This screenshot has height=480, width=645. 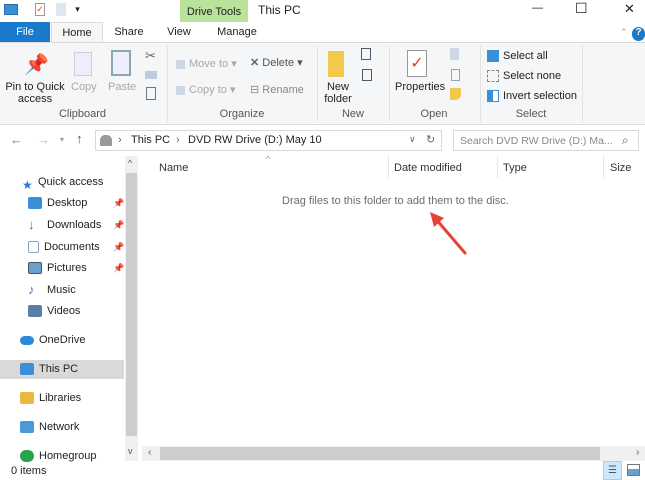 What do you see at coordinates (130, 451) in the screenshot?
I see `scroll-down-icon: v` at bounding box center [130, 451].